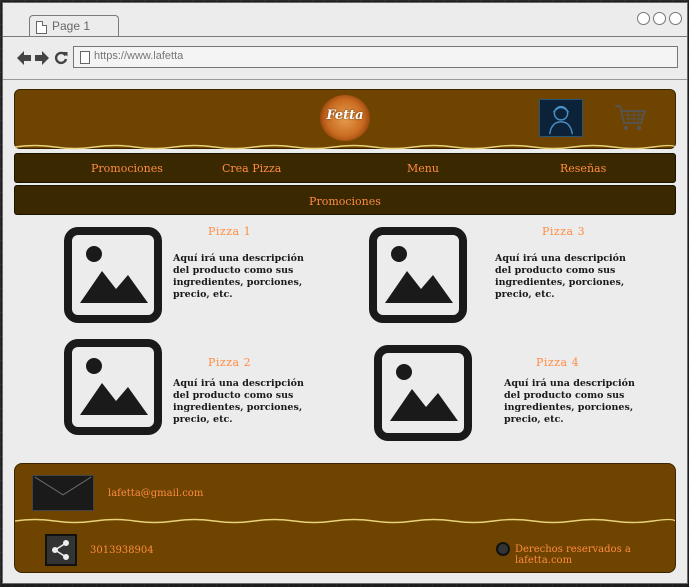  I want to click on mail-icon, so click(63, 493).